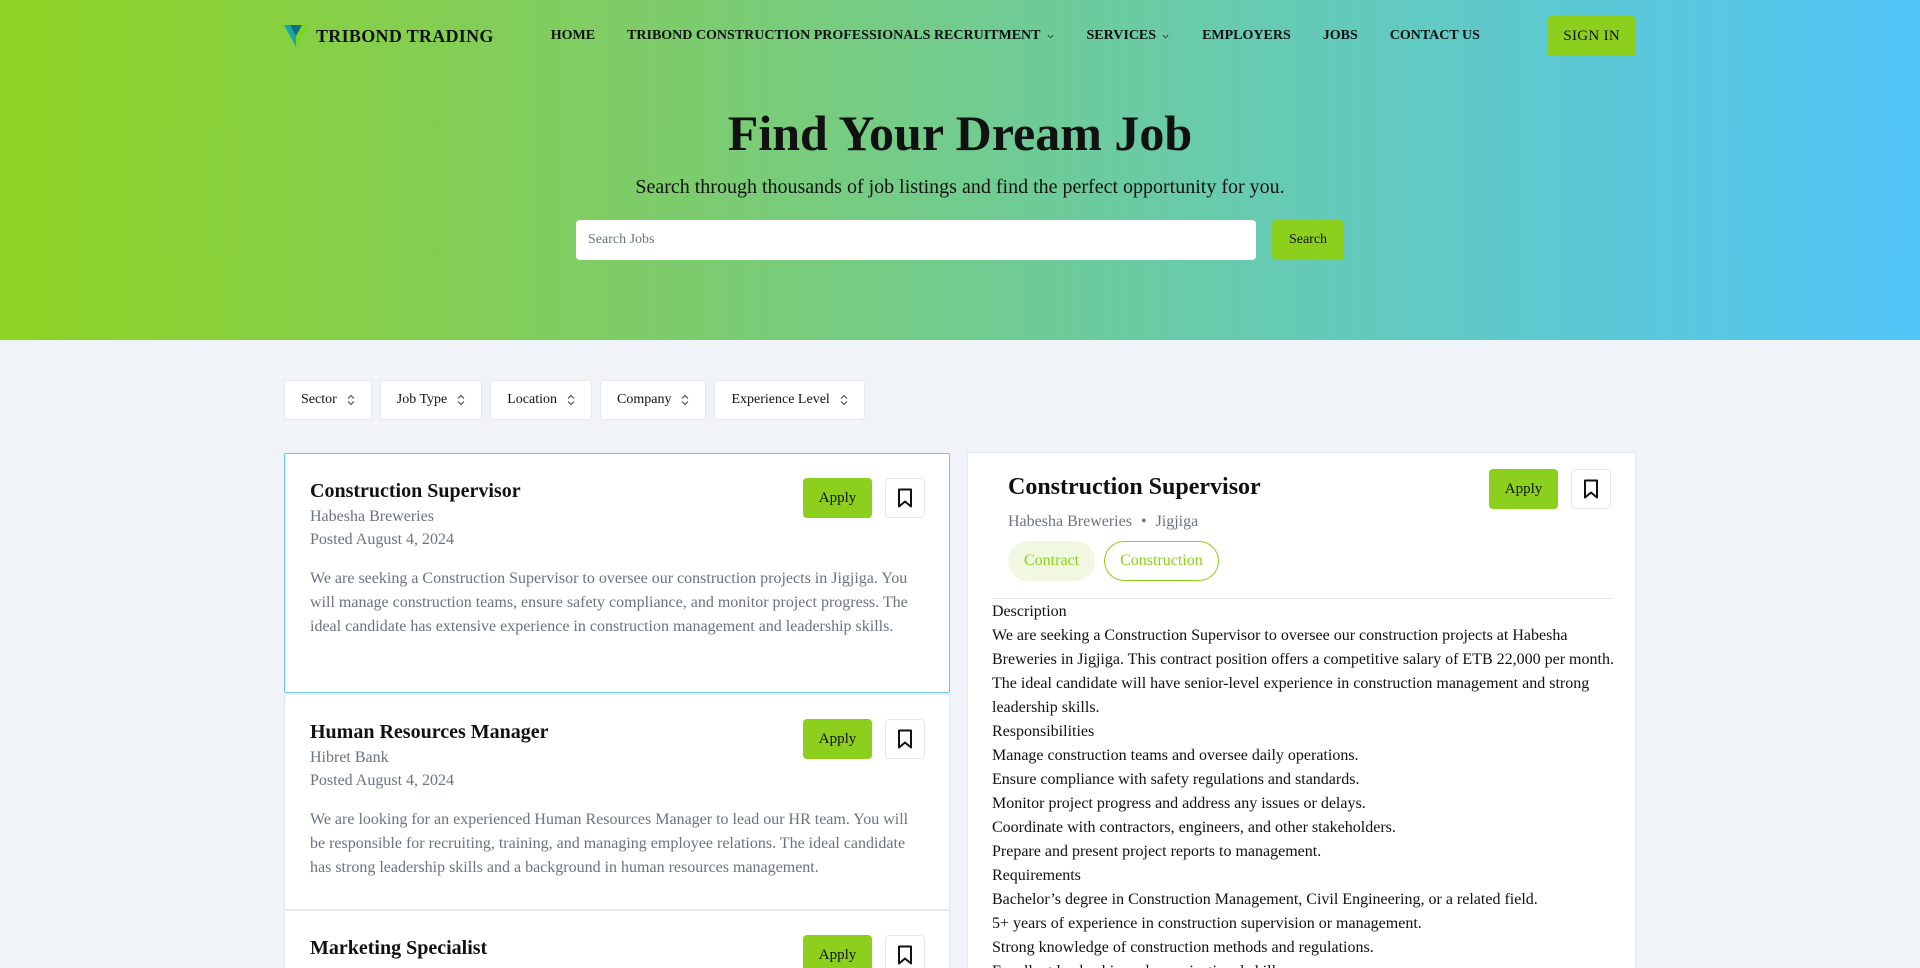 This screenshot has height=968, width=1920. I want to click on brand-name: TRIBOND TRADING, so click(405, 35).